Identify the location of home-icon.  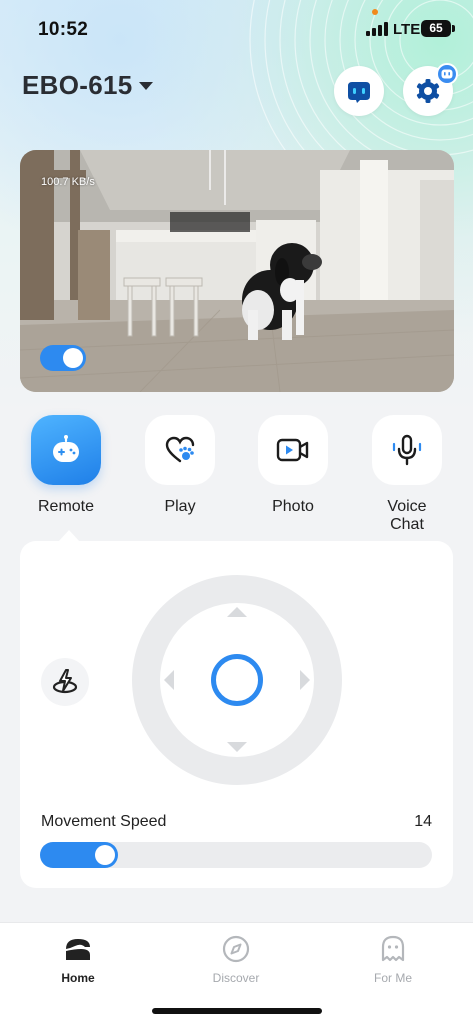
(78, 949).